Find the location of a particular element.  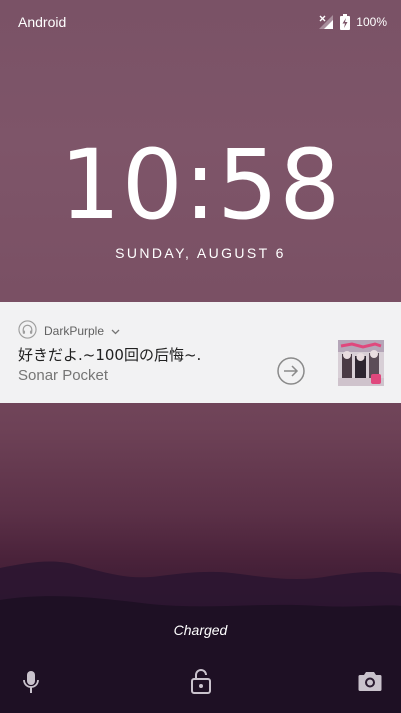

carrier-label: Android is located at coordinates (42, 22).